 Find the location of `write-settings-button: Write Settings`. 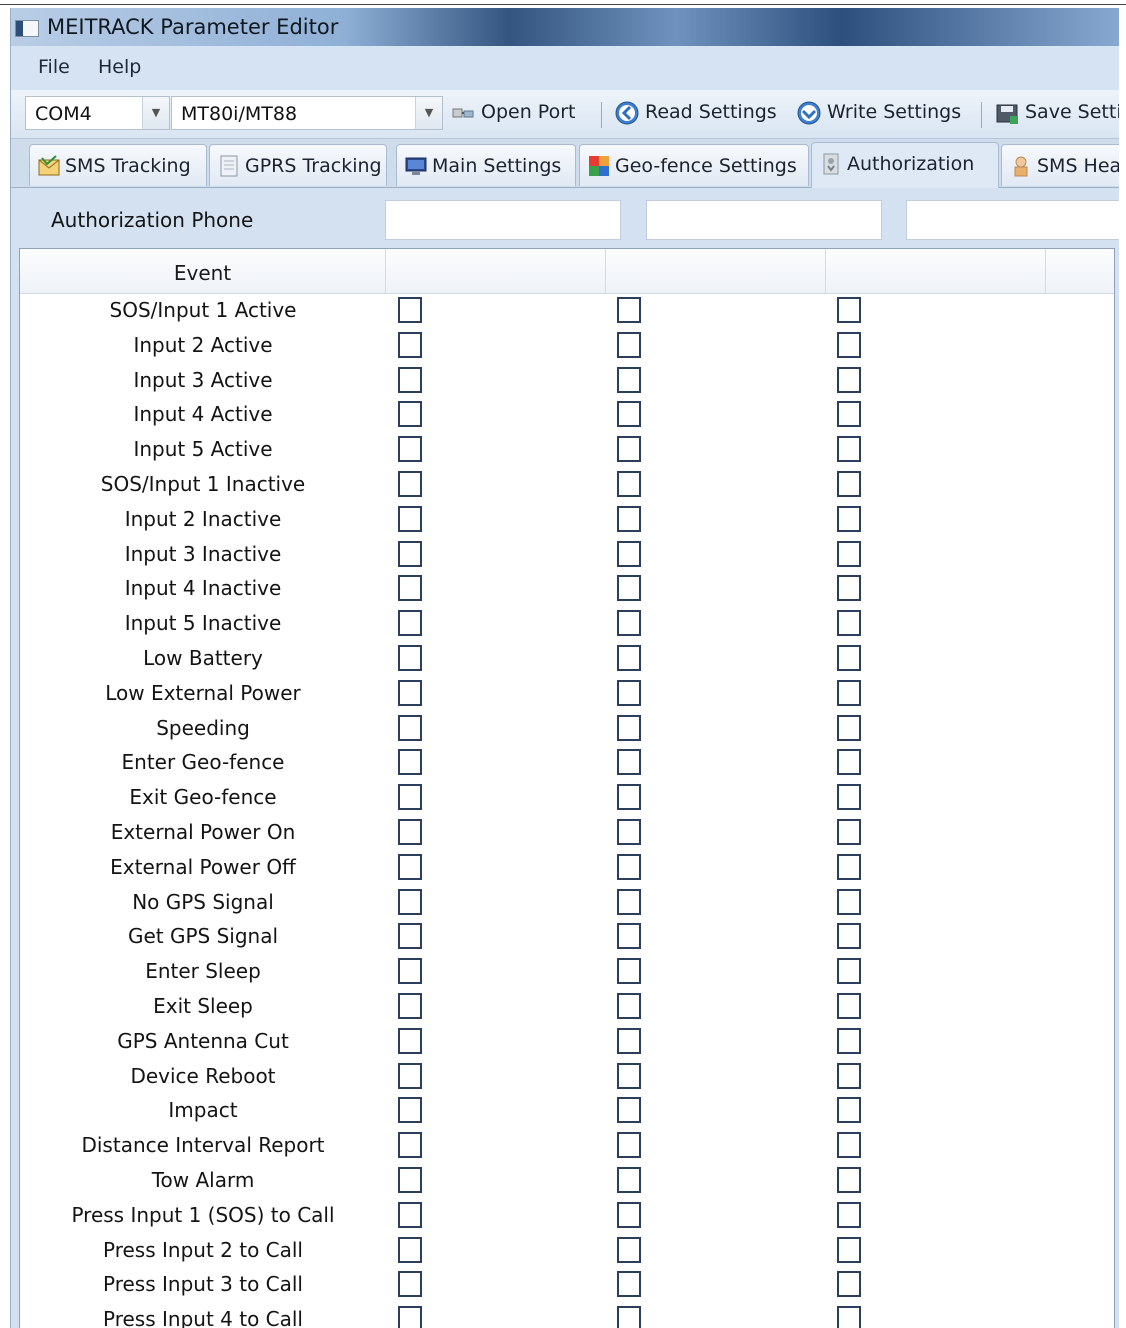

write-settings-button: Write Settings is located at coordinates (883, 113).